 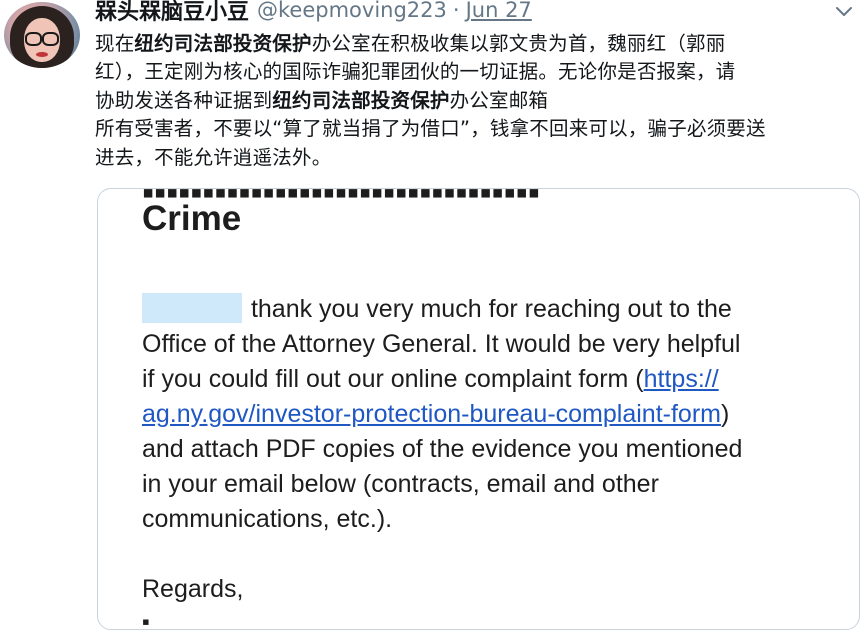 I want to click on email-regards: Regards,, so click(x=193, y=589).